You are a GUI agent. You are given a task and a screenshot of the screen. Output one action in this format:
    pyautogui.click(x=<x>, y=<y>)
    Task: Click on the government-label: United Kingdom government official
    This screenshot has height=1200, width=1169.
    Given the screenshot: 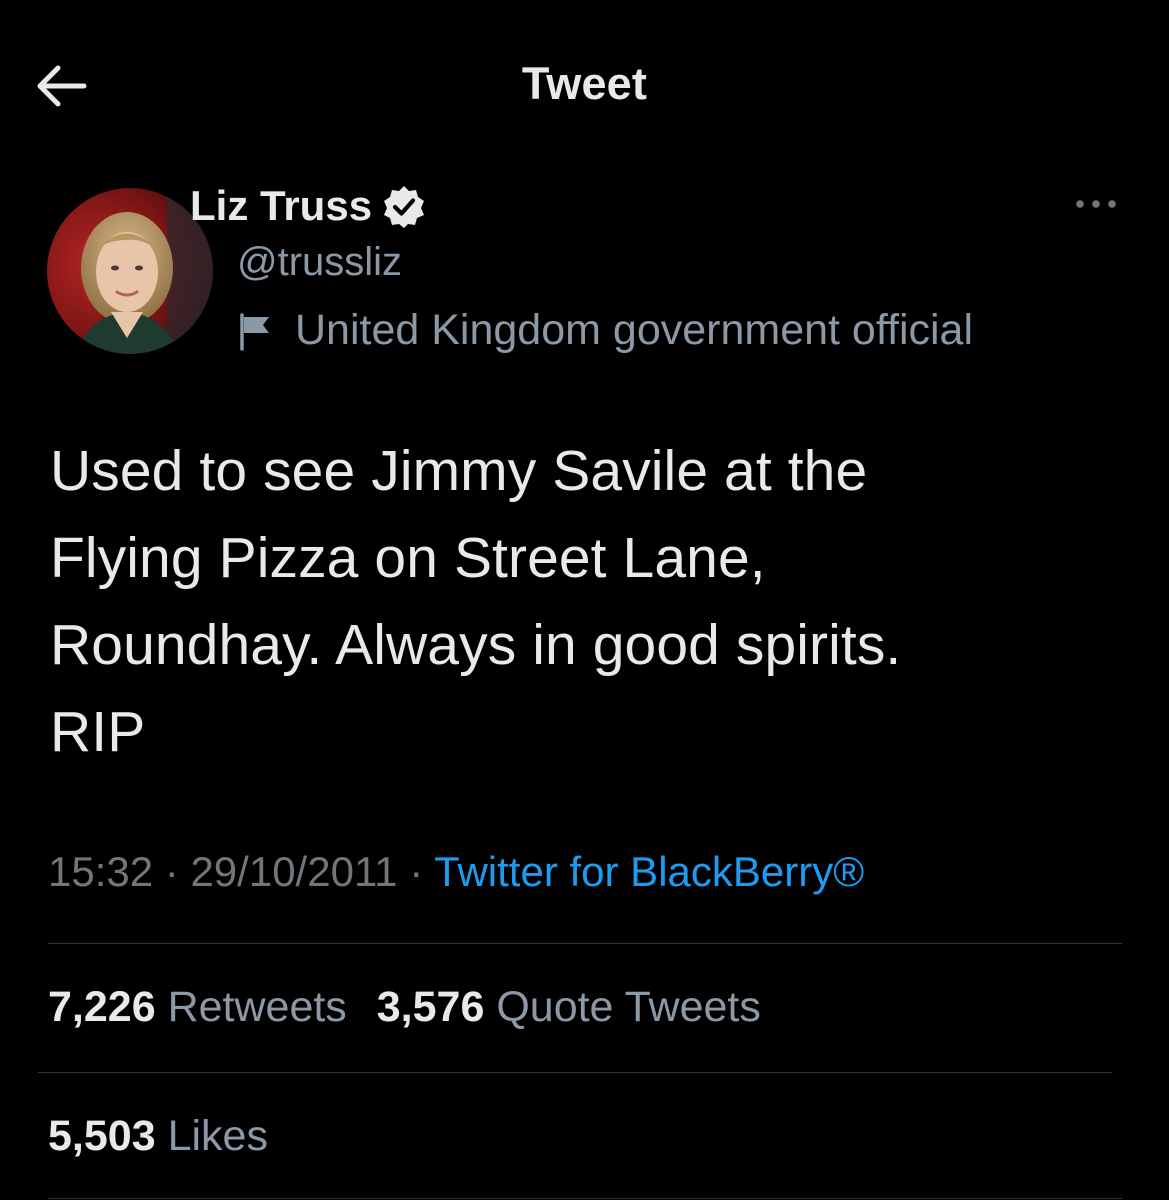 What is the action you would take?
    pyautogui.click(x=605, y=330)
    